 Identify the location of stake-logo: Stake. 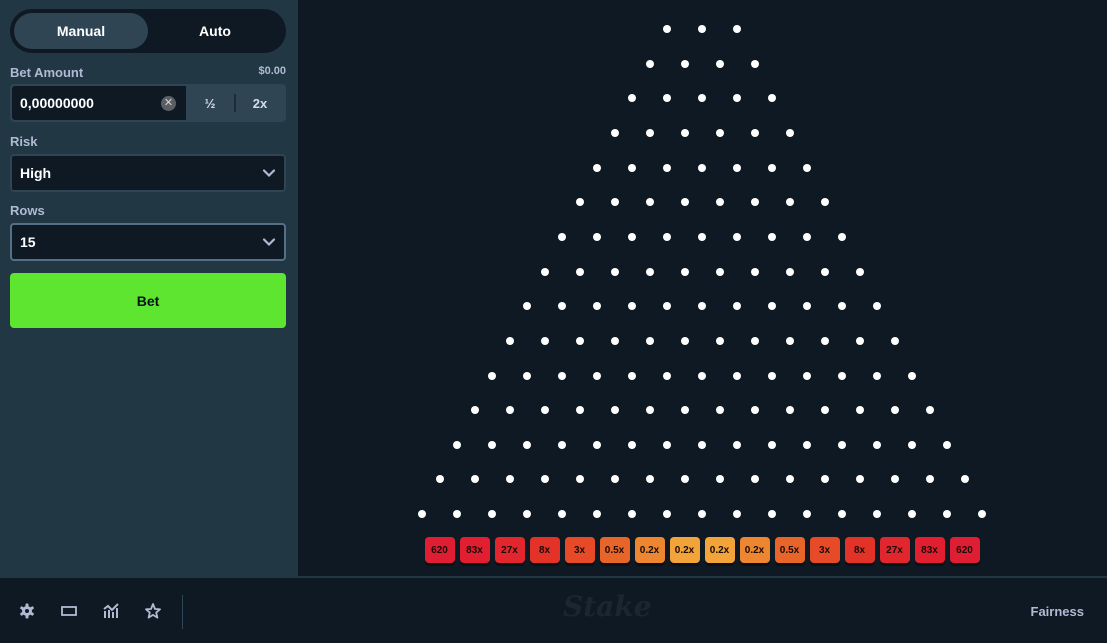
(607, 606).